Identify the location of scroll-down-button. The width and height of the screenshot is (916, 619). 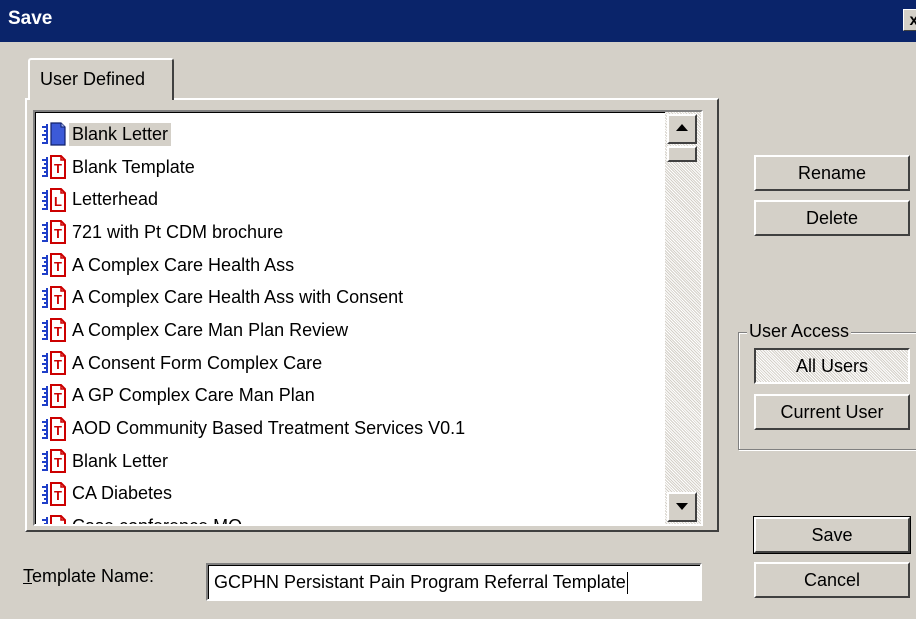
(682, 507).